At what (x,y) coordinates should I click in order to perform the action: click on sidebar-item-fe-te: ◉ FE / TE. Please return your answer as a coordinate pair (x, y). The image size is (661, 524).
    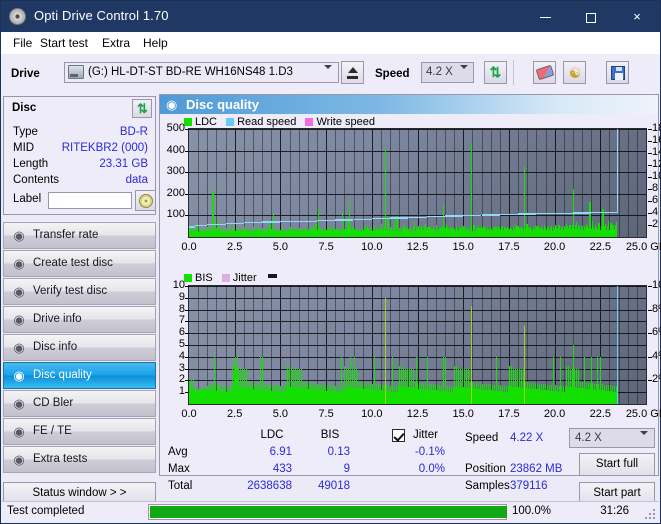
    Looking at the image, I should click on (79, 431).